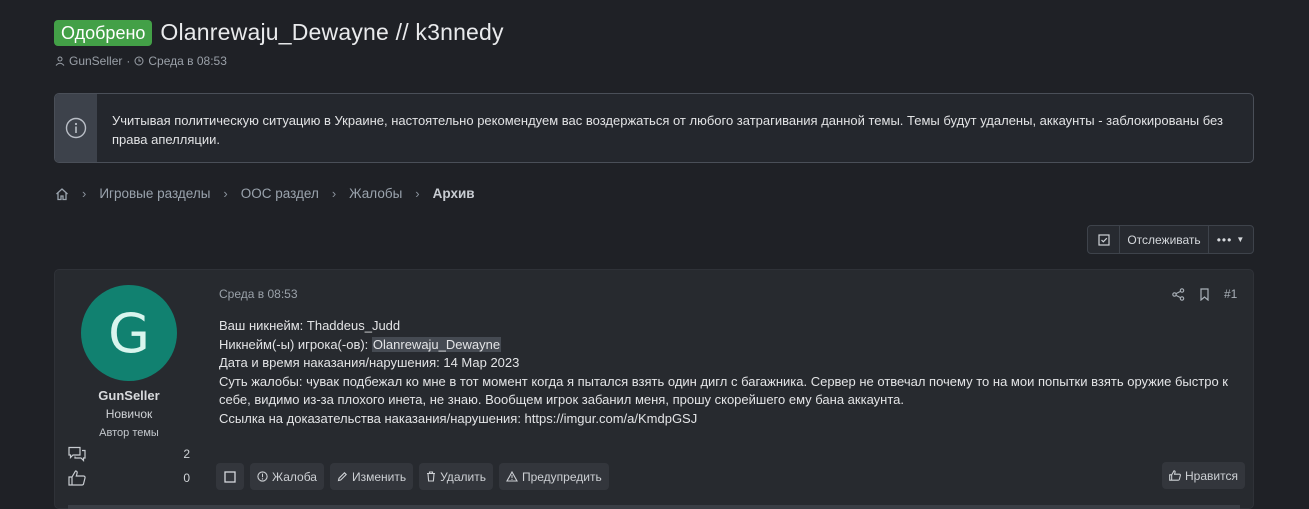 The width and height of the screenshot is (1309, 509). Describe the element at coordinates (129, 395) in the screenshot. I see `post-username: GunSeller` at that location.